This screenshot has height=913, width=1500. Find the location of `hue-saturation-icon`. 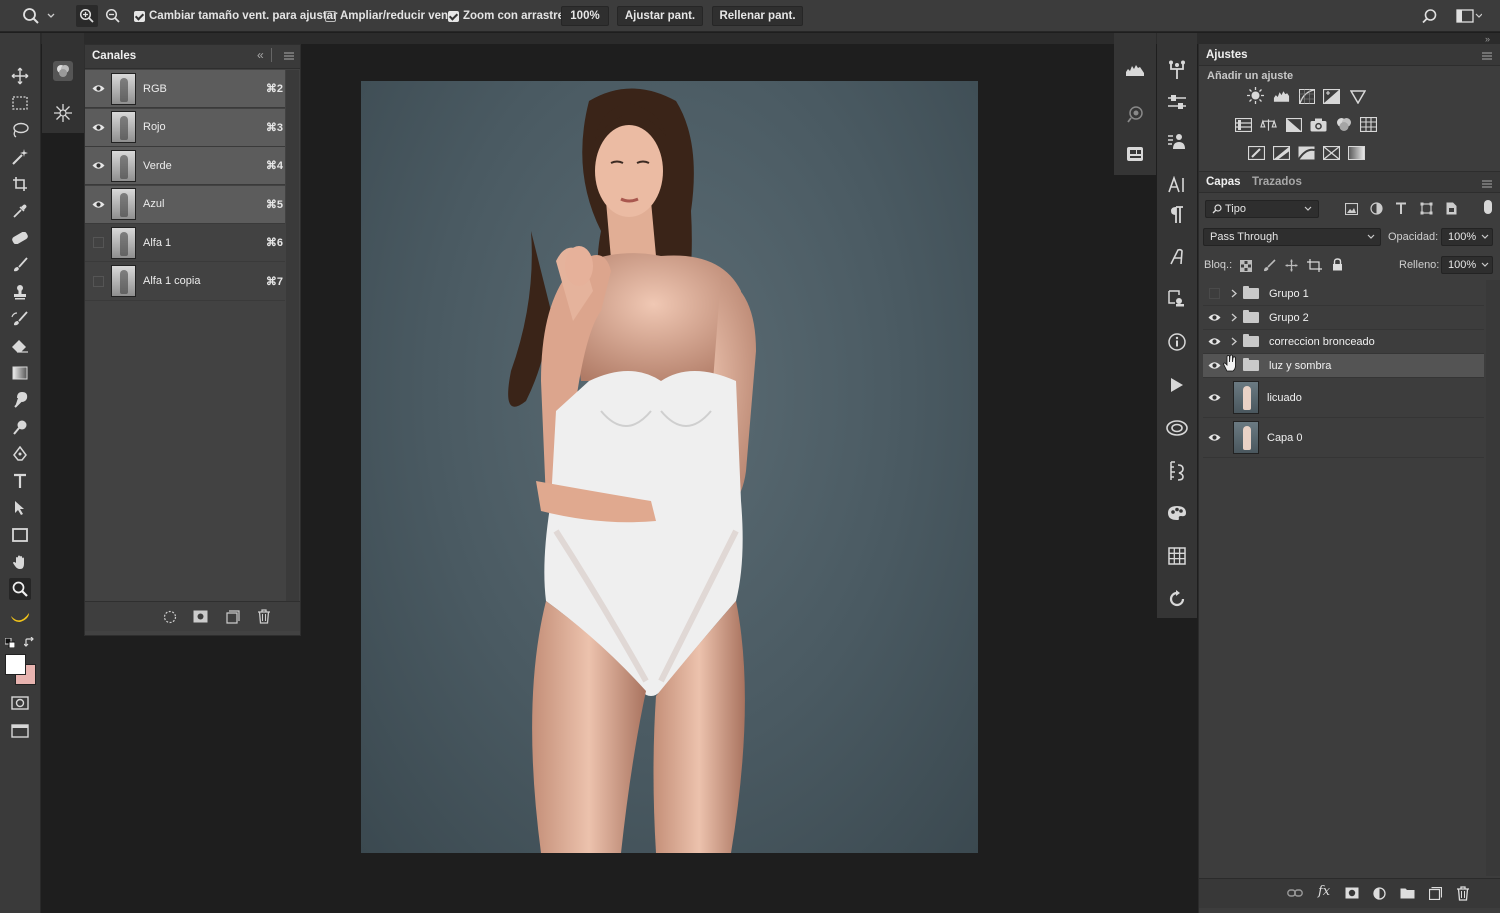

hue-saturation-icon is located at coordinates (1243, 124).